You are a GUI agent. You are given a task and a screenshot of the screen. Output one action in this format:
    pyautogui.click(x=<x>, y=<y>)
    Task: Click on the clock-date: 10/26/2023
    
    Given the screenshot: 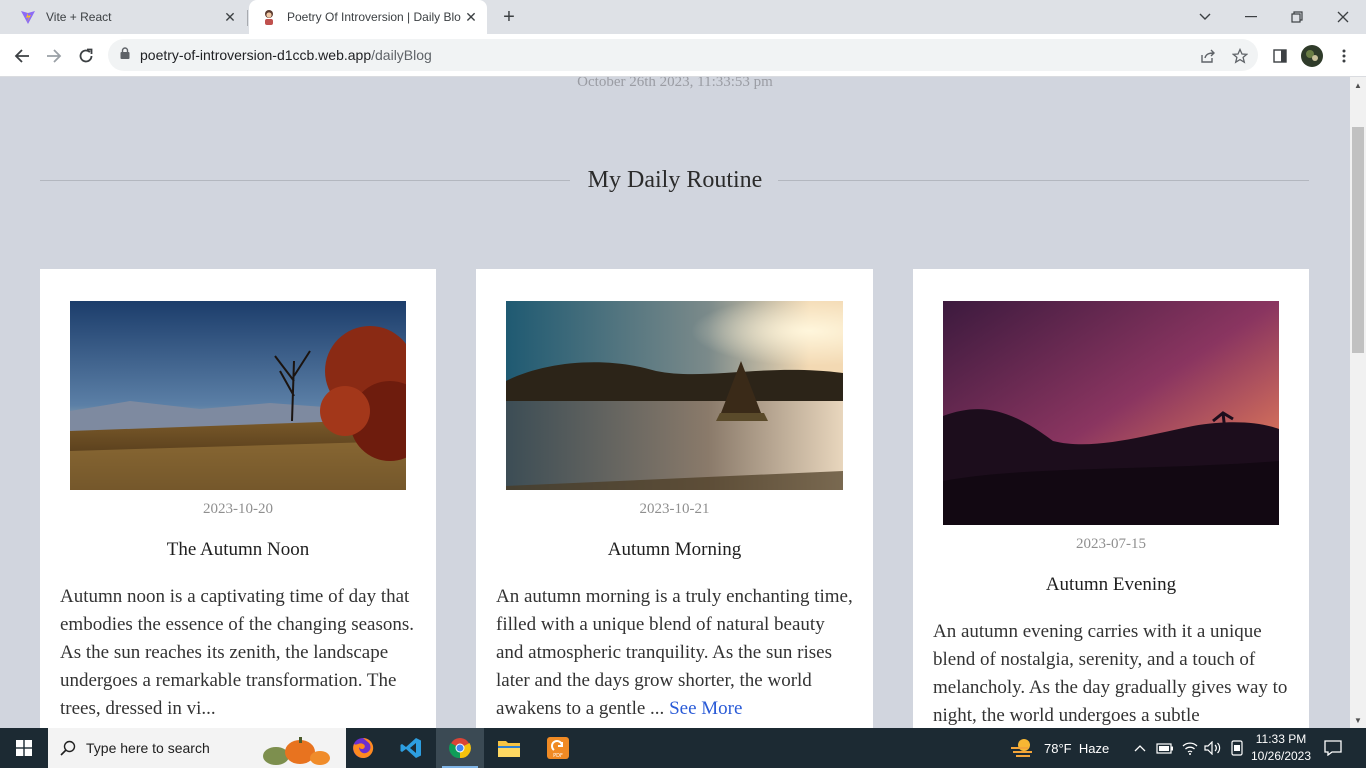 What is the action you would take?
    pyautogui.click(x=1281, y=756)
    